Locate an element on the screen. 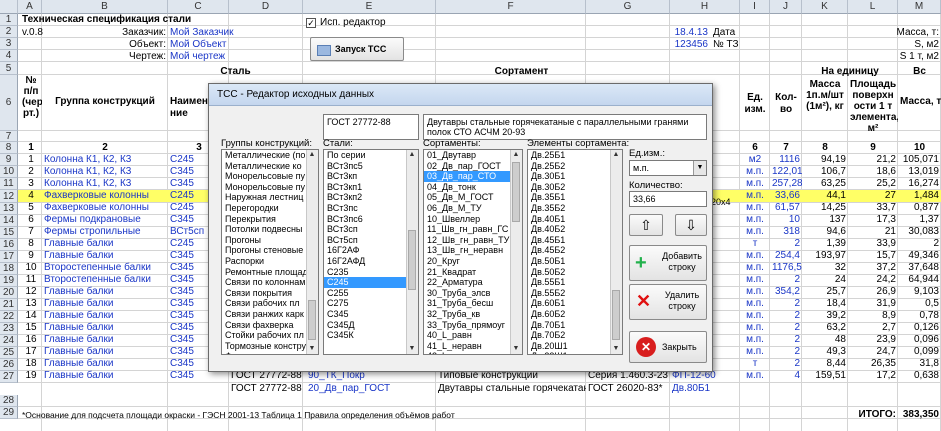  list-item: Ремонтные площад is located at coordinates (270, 272).